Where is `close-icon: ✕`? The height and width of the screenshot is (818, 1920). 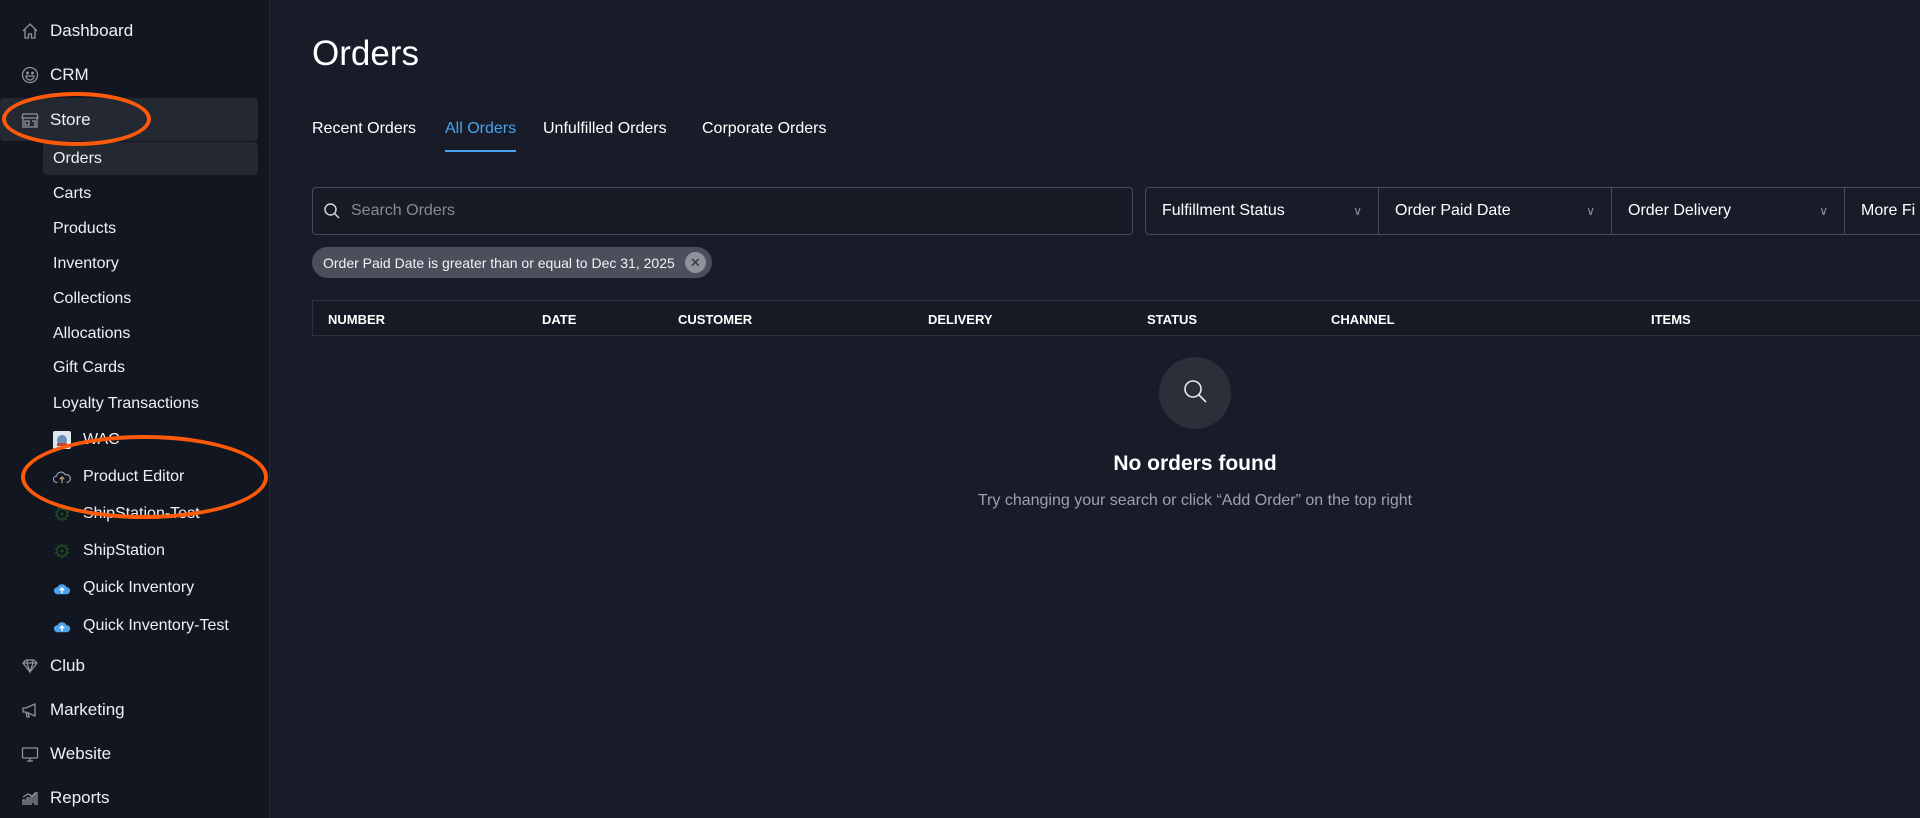 close-icon: ✕ is located at coordinates (695, 262).